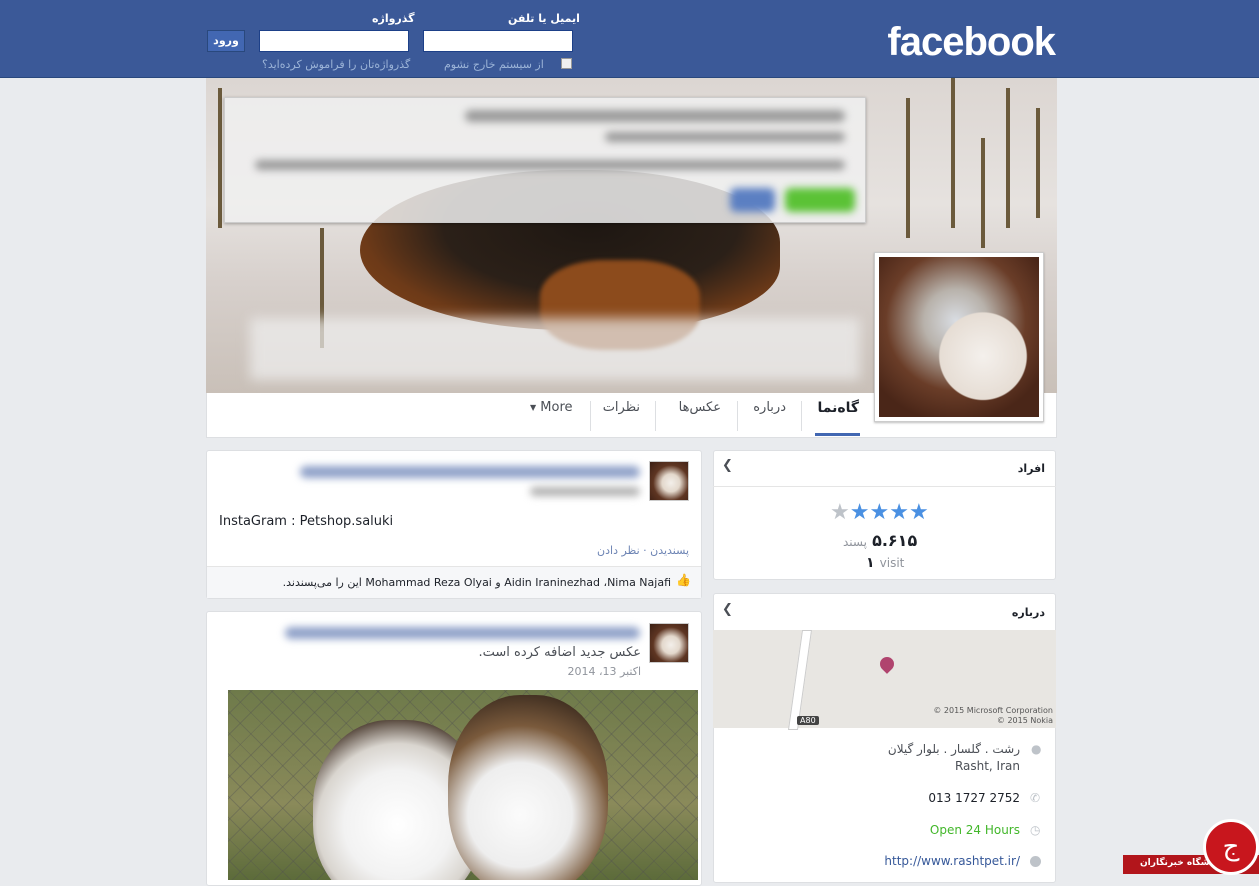 The image size is (1259, 886). What do you see at coordinates (604, 671) in the screenshot?
I see `post-date: اکتبر 13، 2014` at bounding box center [604, 671].